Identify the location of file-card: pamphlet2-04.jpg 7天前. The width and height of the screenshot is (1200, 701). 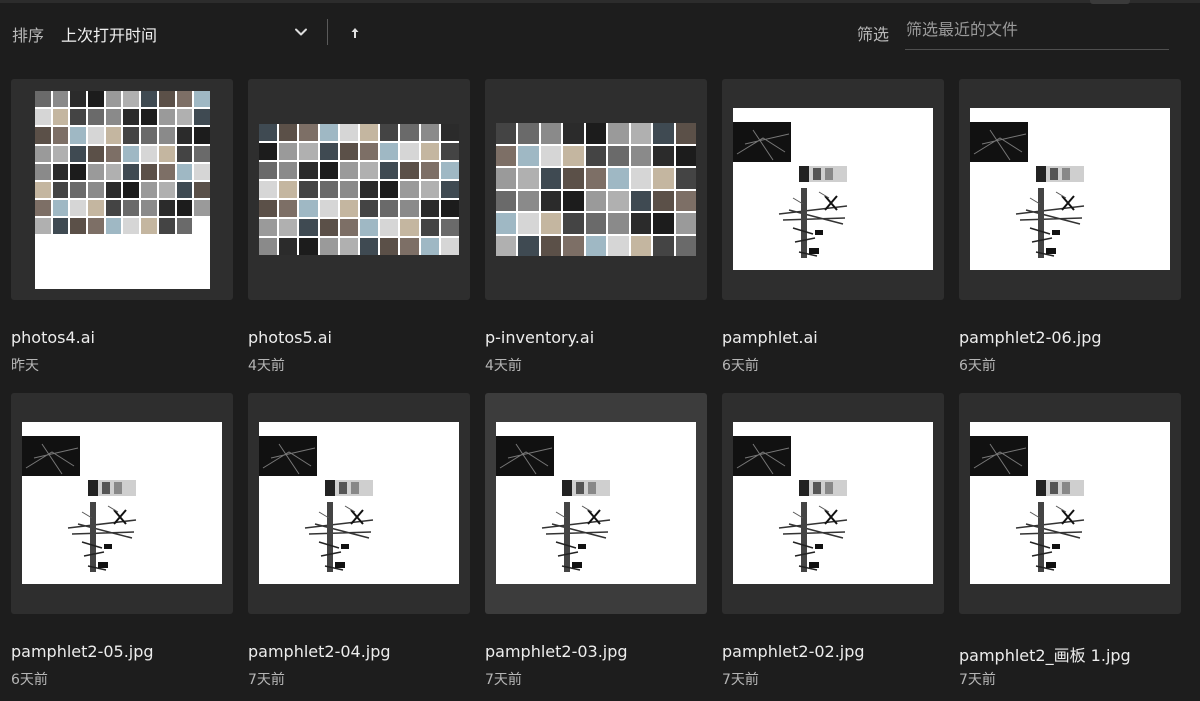
(359, 543).